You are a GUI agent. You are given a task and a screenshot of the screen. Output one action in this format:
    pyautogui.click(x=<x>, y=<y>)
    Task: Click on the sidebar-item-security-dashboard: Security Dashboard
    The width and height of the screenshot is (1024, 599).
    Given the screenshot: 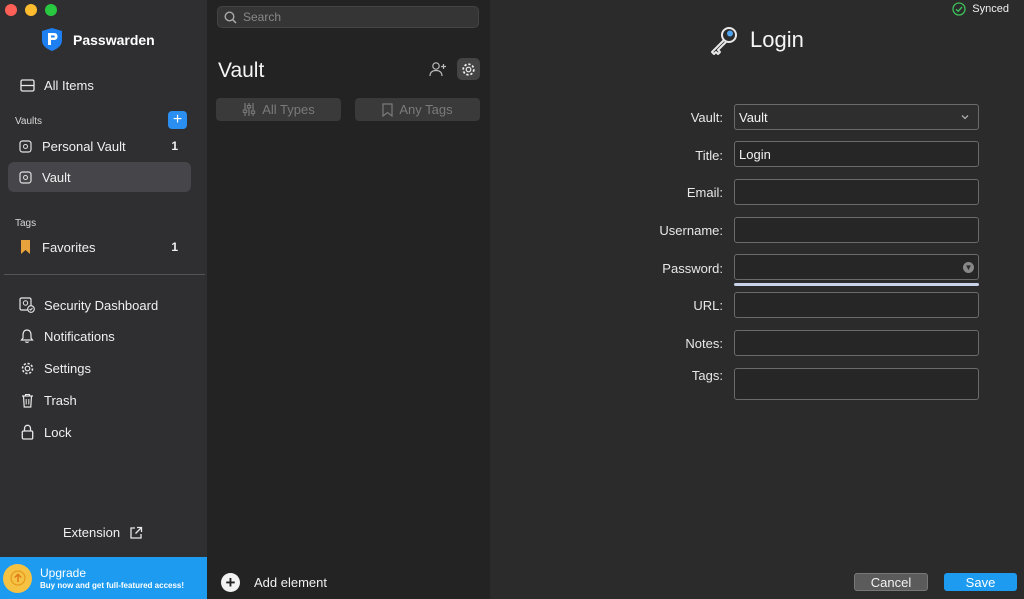 What is the action you would take?
    pyautogui.click(x=99, y=305)
    